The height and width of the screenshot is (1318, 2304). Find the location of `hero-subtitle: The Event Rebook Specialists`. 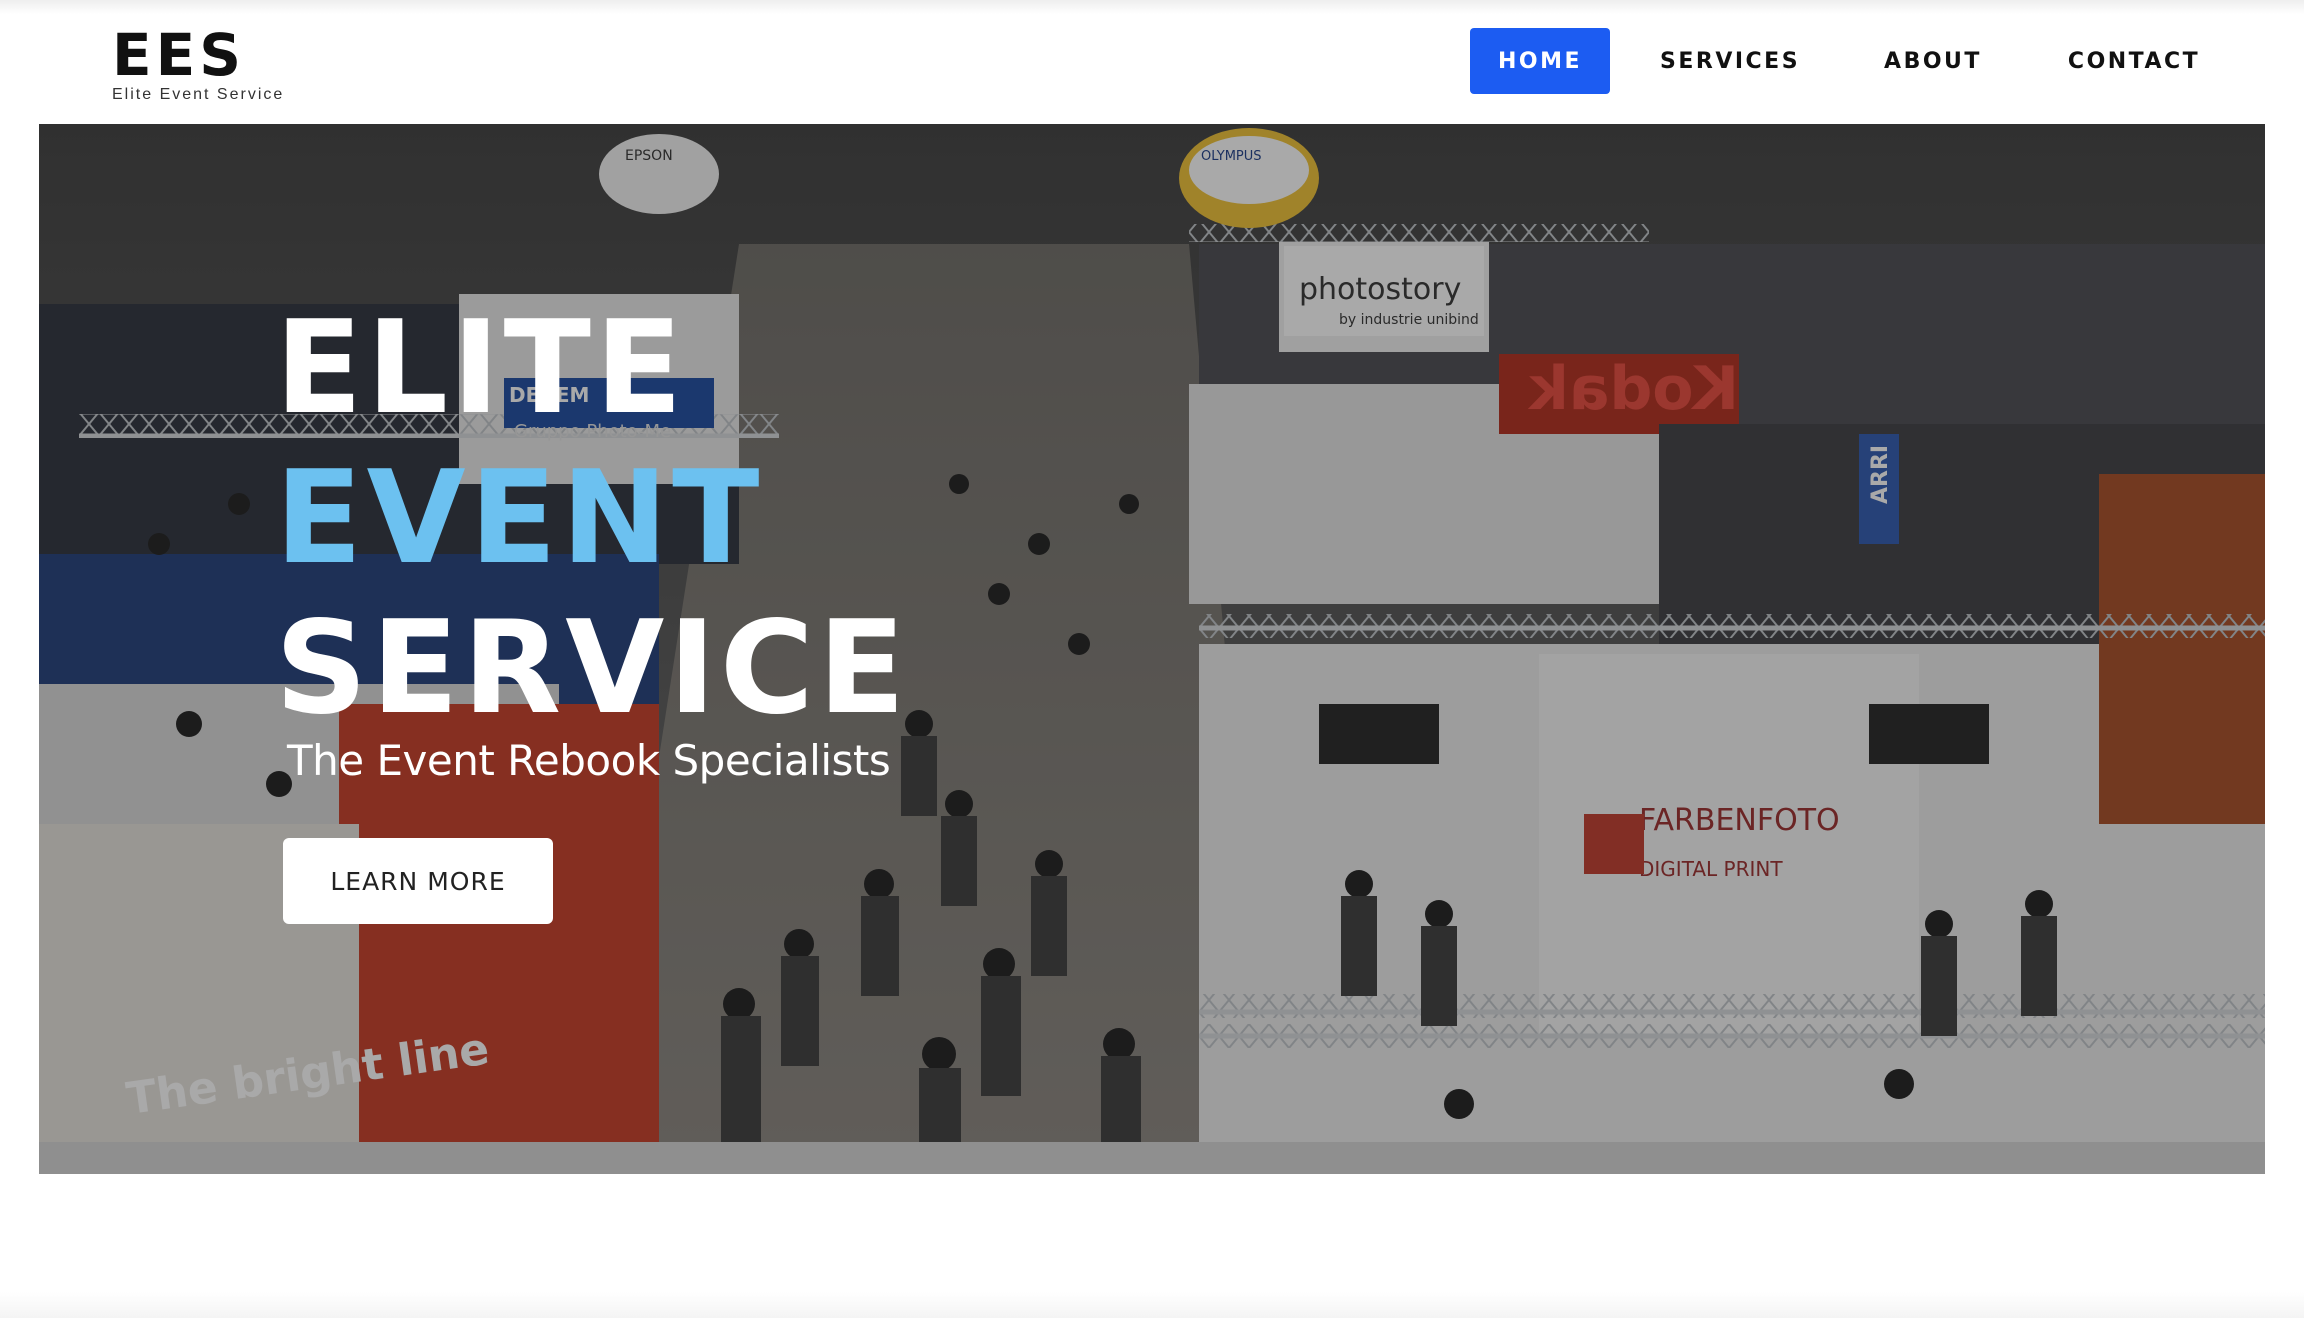

hero-subtitle: The Event Rebook Specialists is located at coordinates (589, 760).